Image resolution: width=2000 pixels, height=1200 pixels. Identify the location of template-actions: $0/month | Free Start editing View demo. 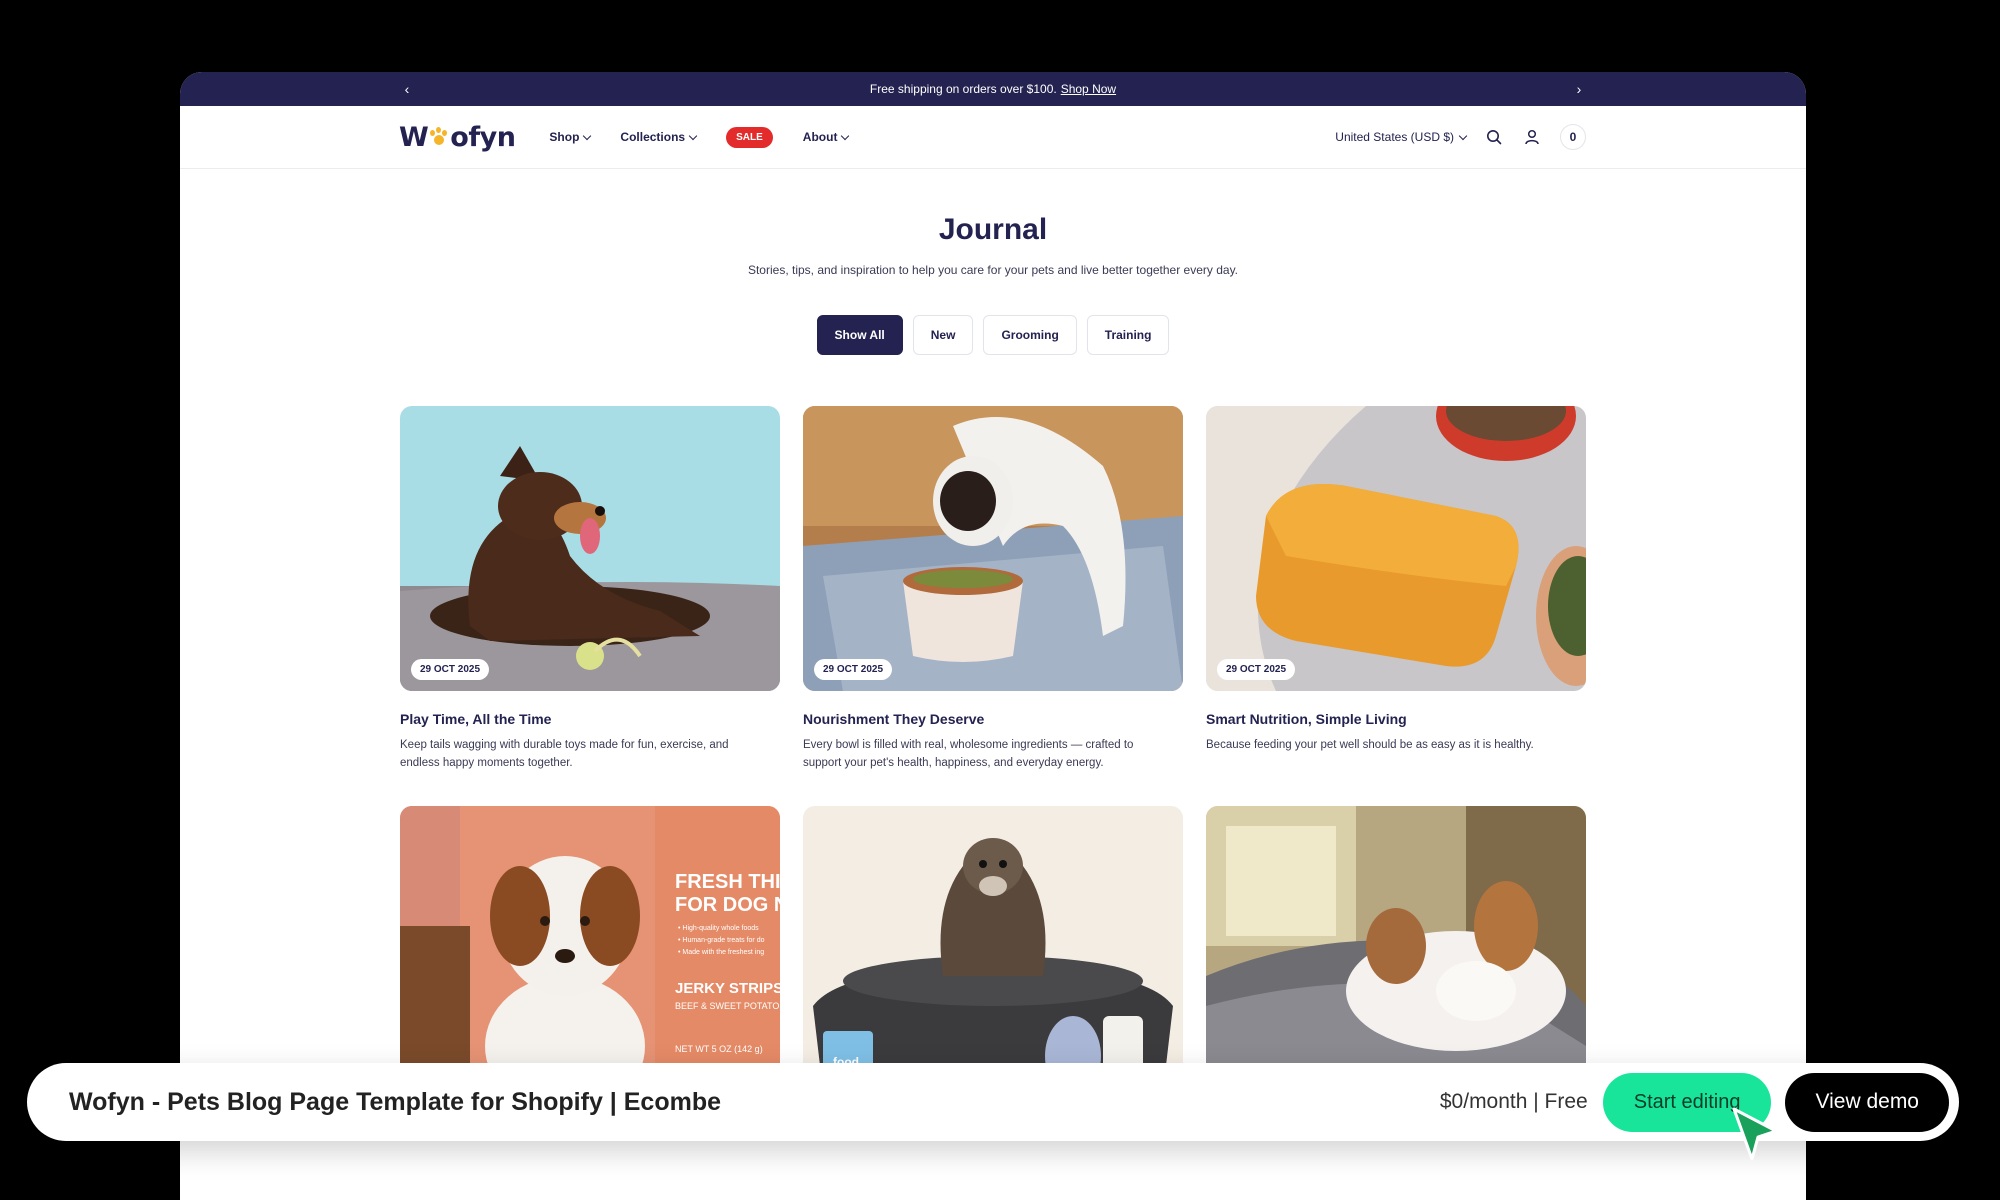
(1694, 1102).